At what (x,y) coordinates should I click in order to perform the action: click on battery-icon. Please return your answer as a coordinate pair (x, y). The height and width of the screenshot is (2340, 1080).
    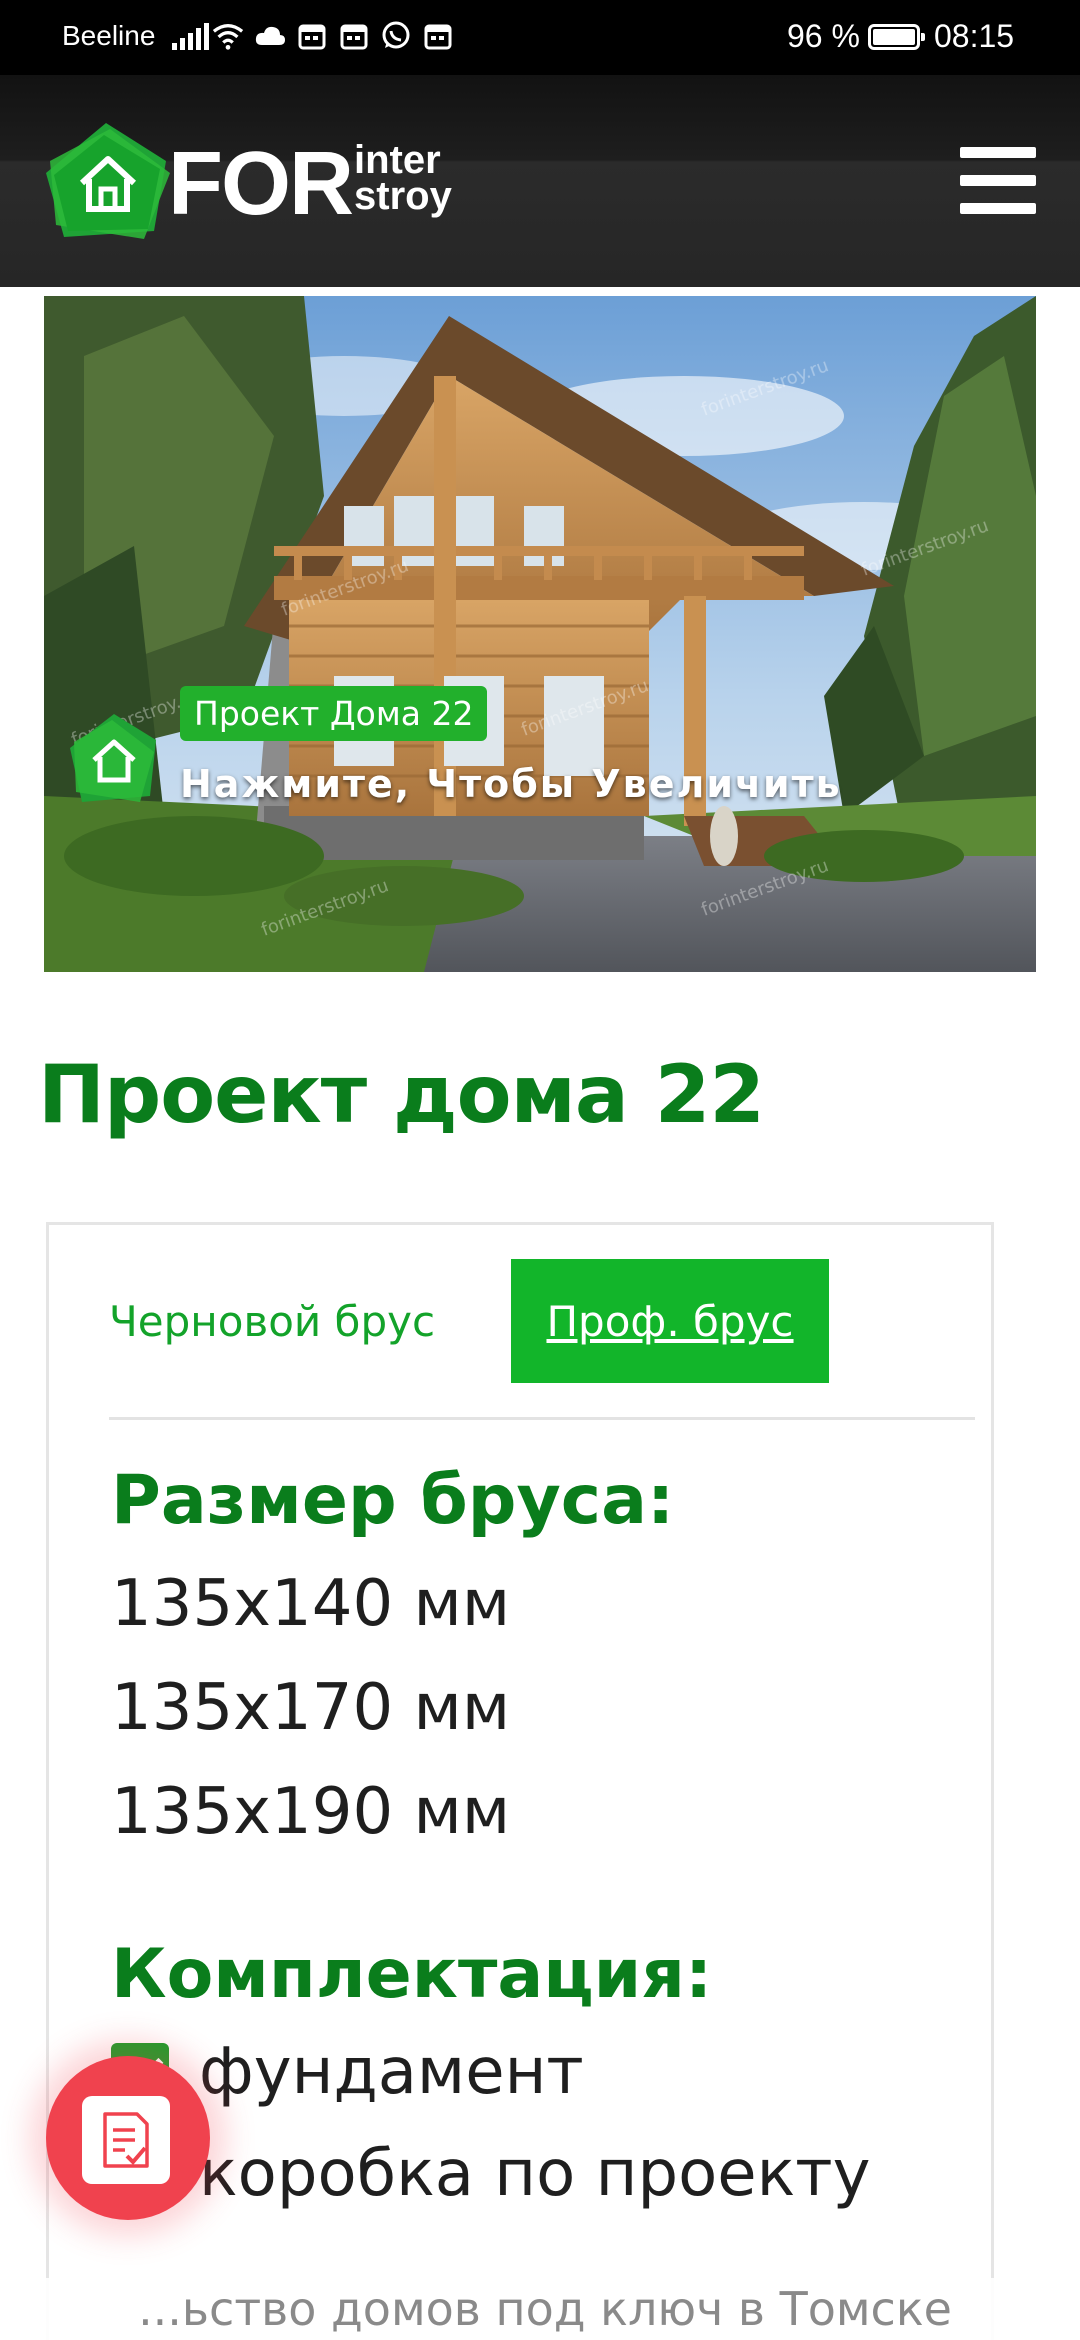
    Looking at the image, I should click on (896, 37).